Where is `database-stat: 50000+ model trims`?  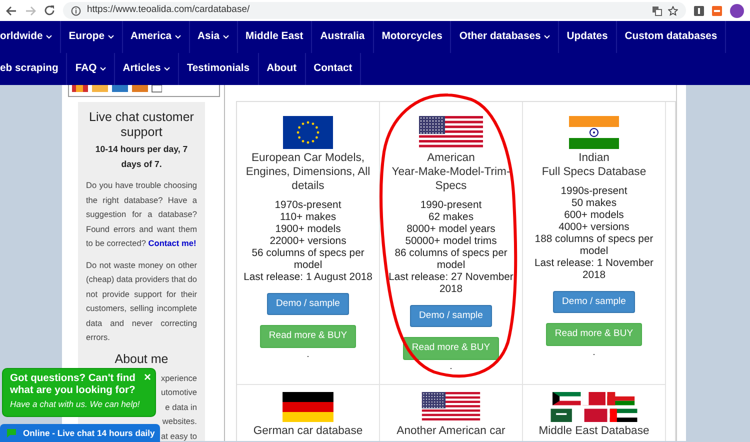
database-stat: 50000+ model trims is located at coordinates (451, 242).